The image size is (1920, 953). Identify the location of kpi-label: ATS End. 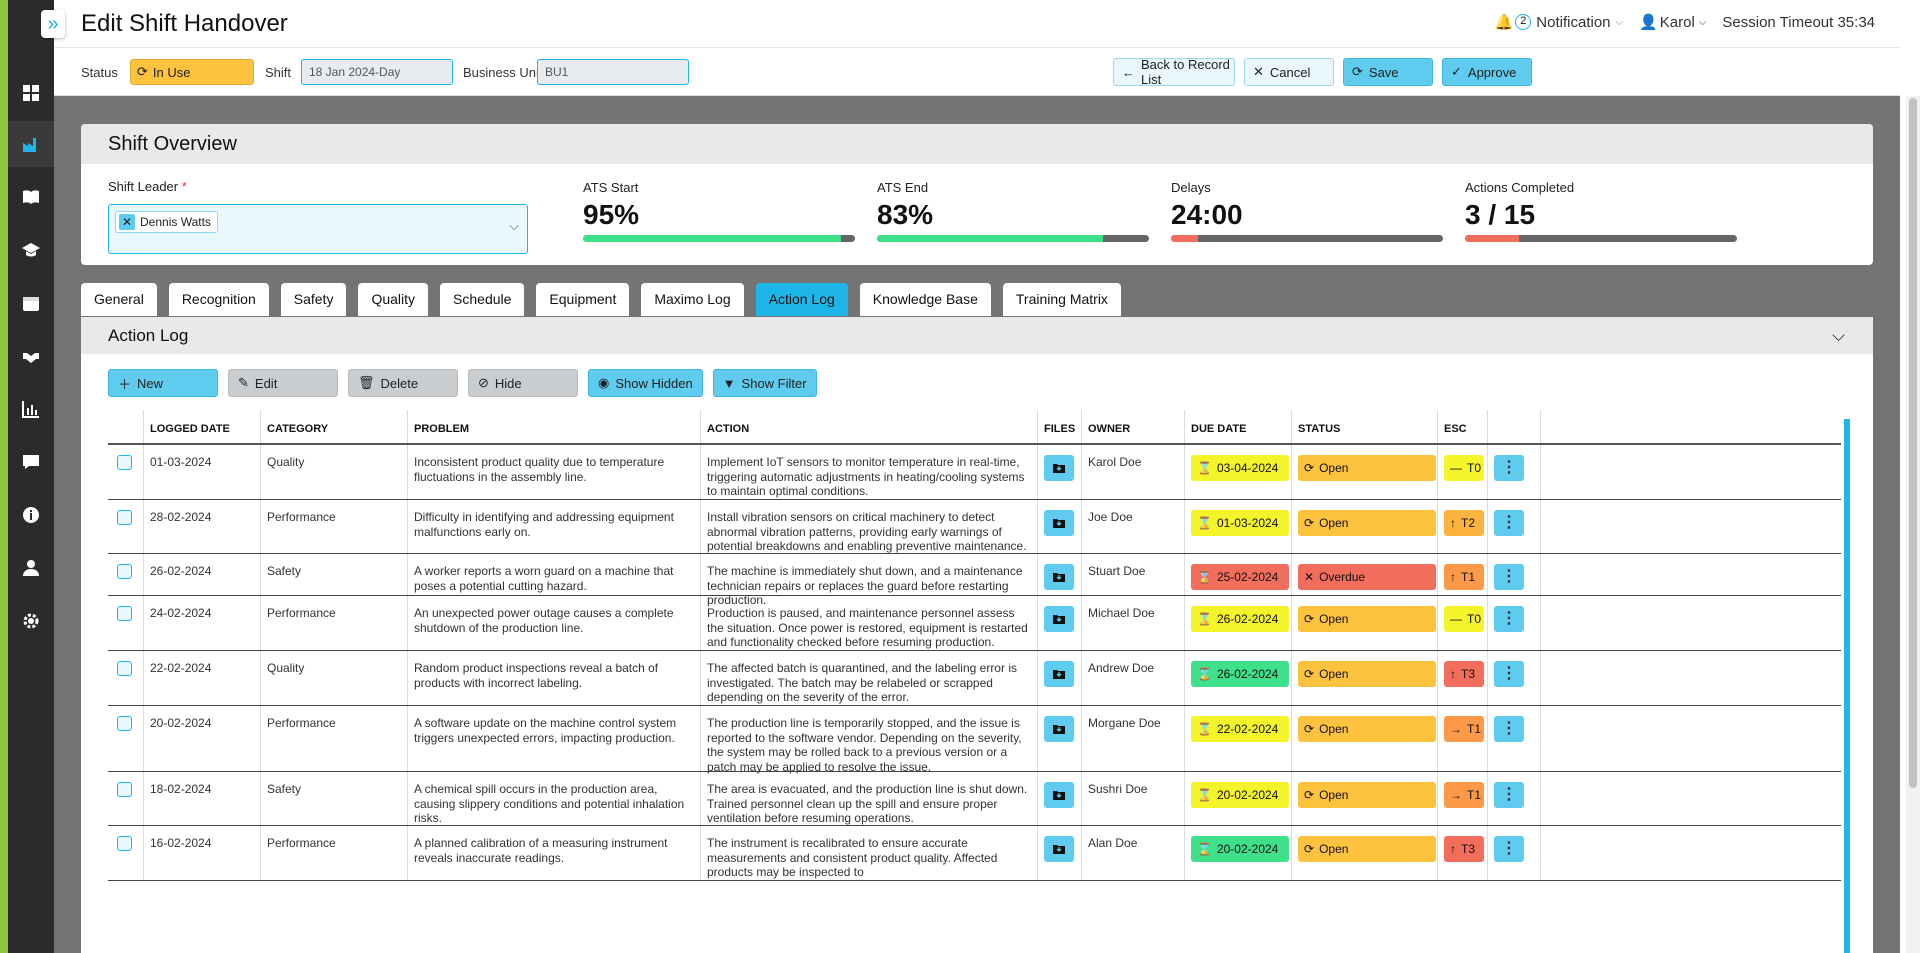
(903, 187).